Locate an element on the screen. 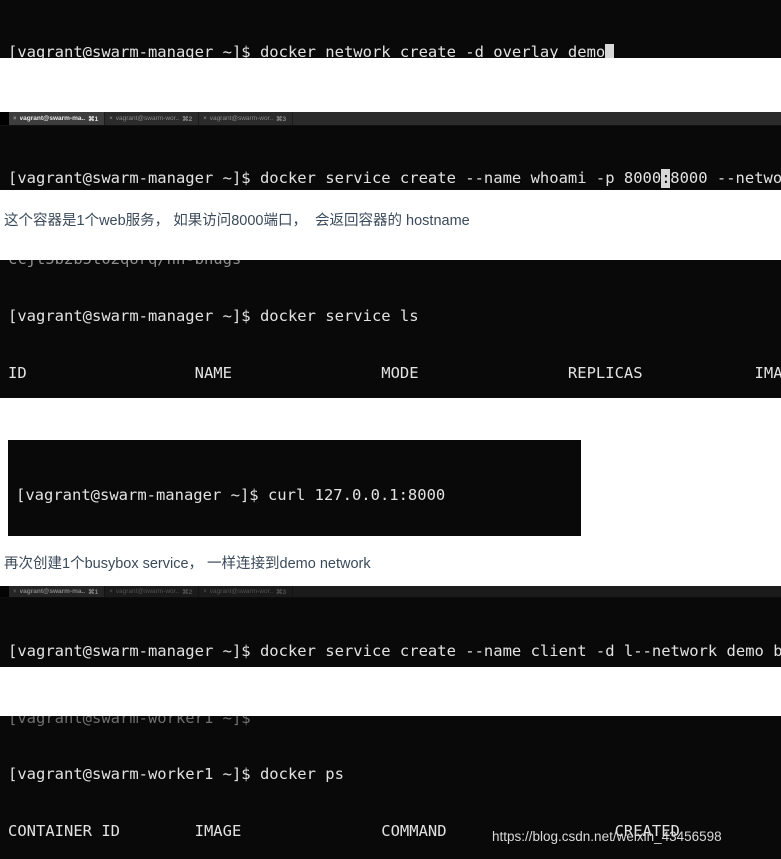  terminal-line: [vagrant@swarm-worker1 ~]$ docker ps is located at coordinates (176, 774).